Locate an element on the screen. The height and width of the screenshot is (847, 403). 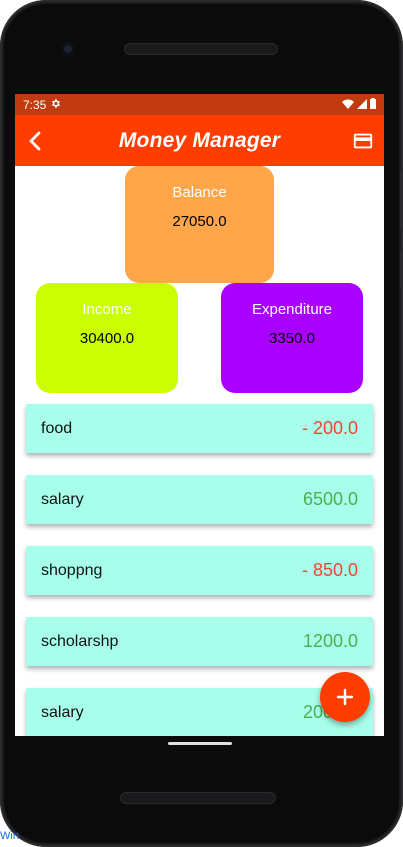
expenditure-label: Expenditure is located at coordinates (292, 309).